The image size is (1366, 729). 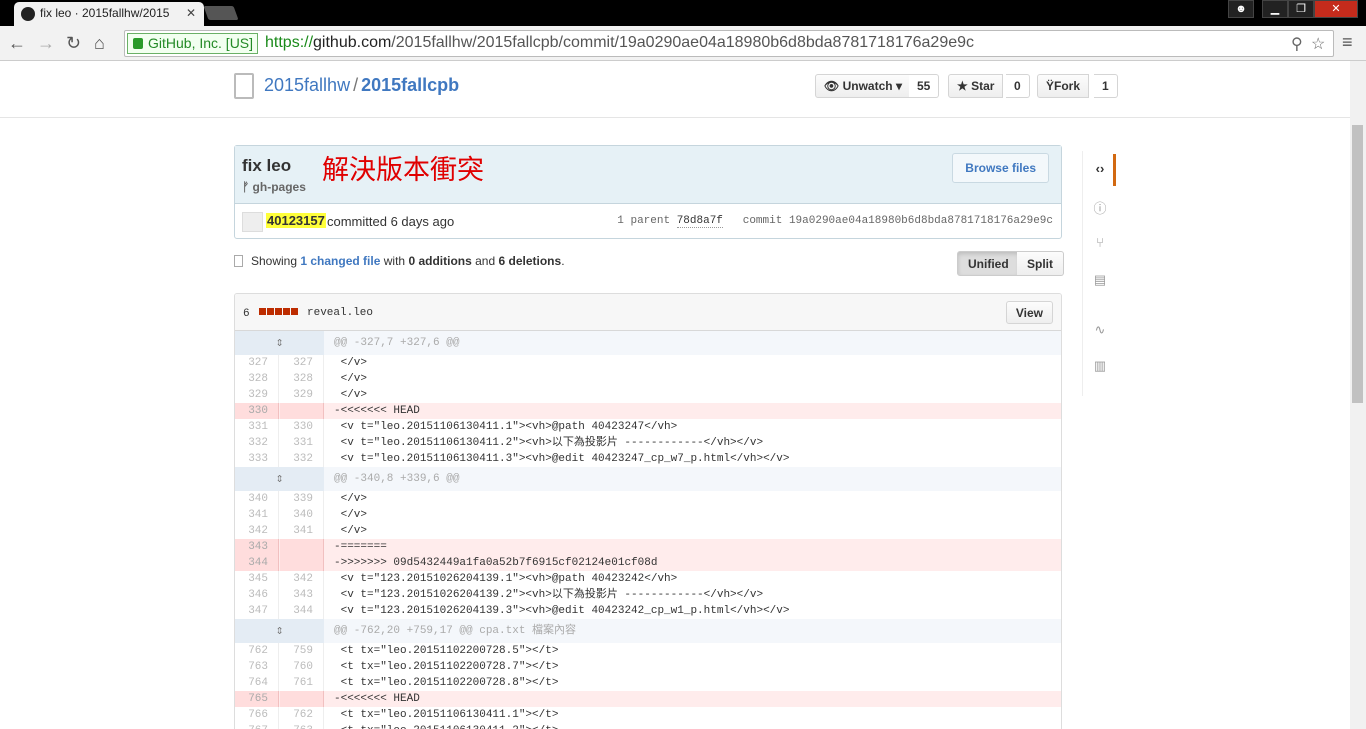 What do you see at coordinates (1347, 42) in the screenshot?
I see `browser-menu-icon: ≡` at bounding box center [1347, 42].